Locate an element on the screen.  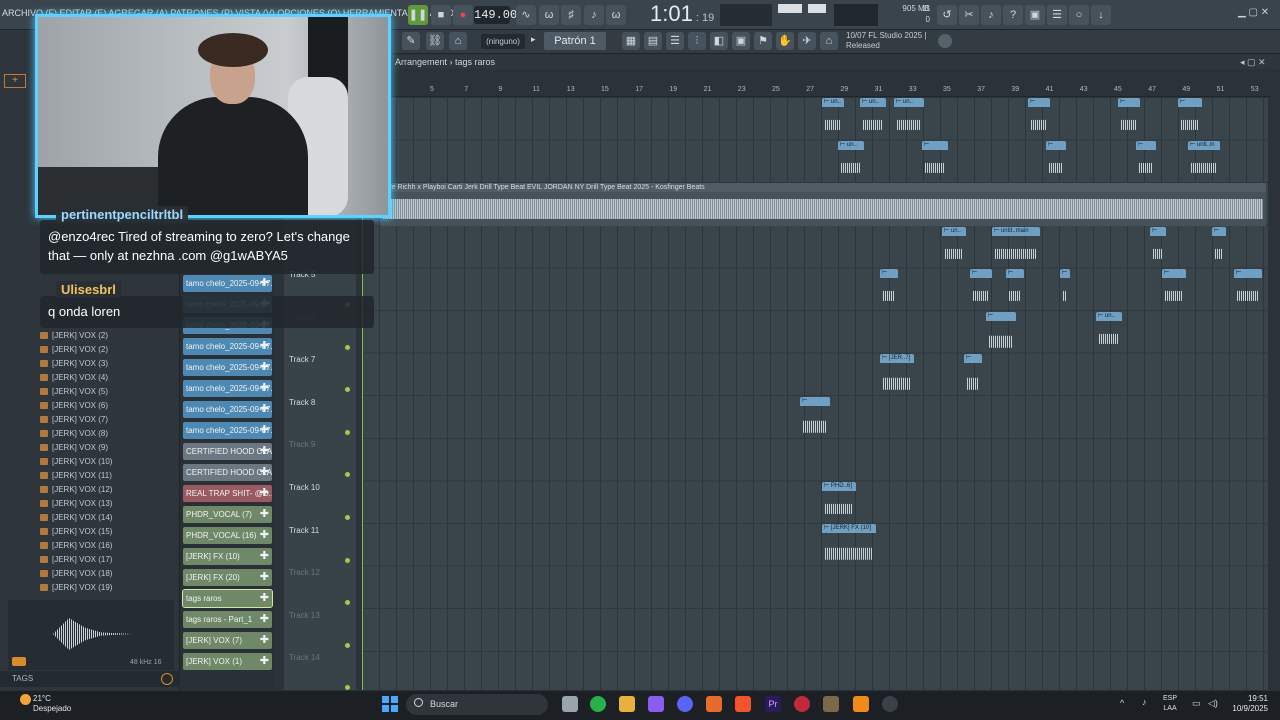
clip-source-item: REAL TRAP SHIT- @D... ✚ is located at coordinates (227, 493).